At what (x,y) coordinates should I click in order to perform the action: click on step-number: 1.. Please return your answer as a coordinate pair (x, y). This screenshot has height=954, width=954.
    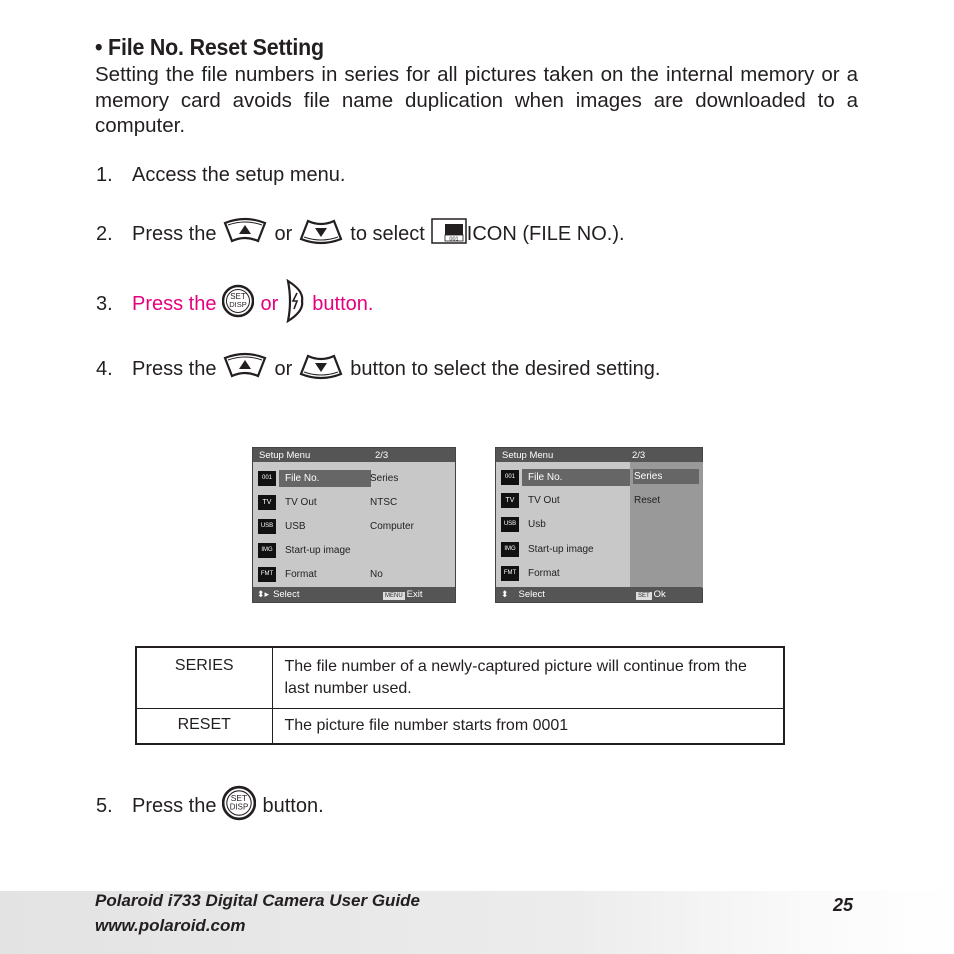
    Looking at the image, I should click on (104, 175).